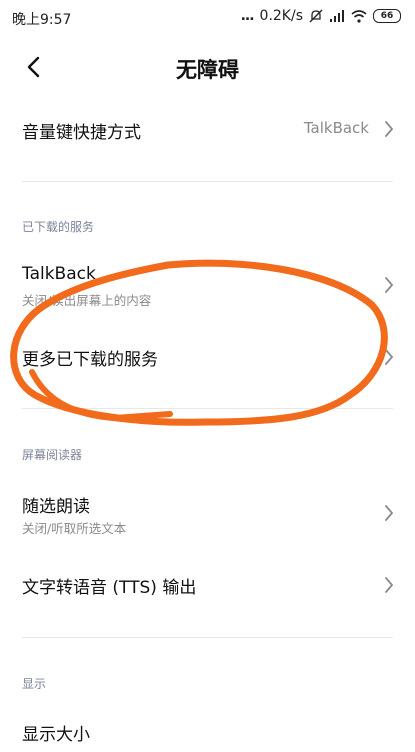 This screenshot has height=752, width=415. Describe the element at coordinates (42, 20) in the screenshot. I see `status-time: 晚上9:57` at that location.